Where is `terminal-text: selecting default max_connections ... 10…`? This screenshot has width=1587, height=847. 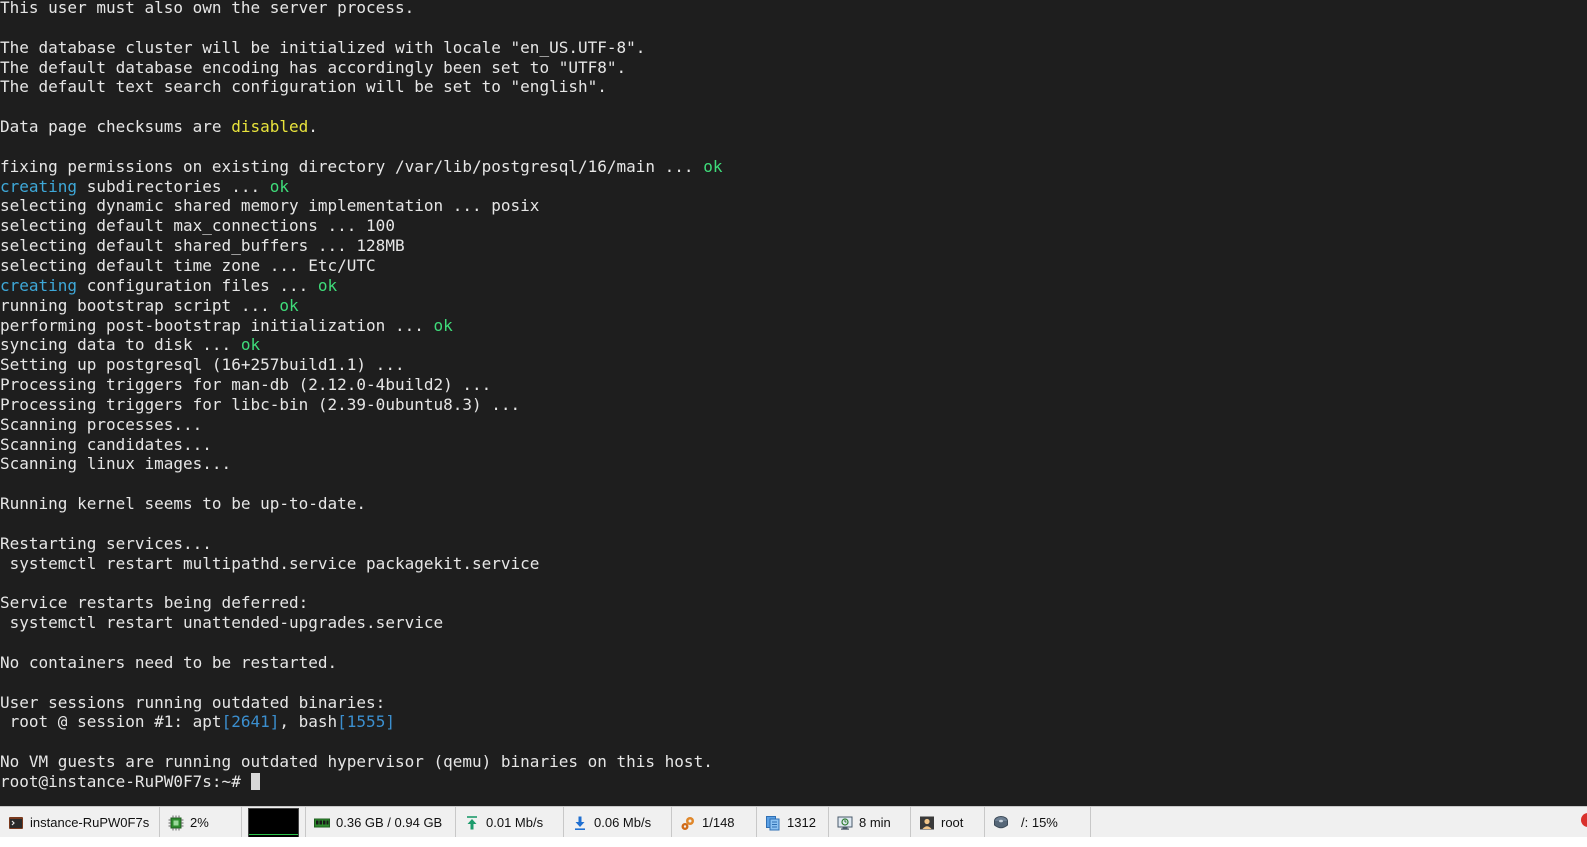 terminal-text: selecting default max_connections ... 10… is located at coordinates (197, 226).